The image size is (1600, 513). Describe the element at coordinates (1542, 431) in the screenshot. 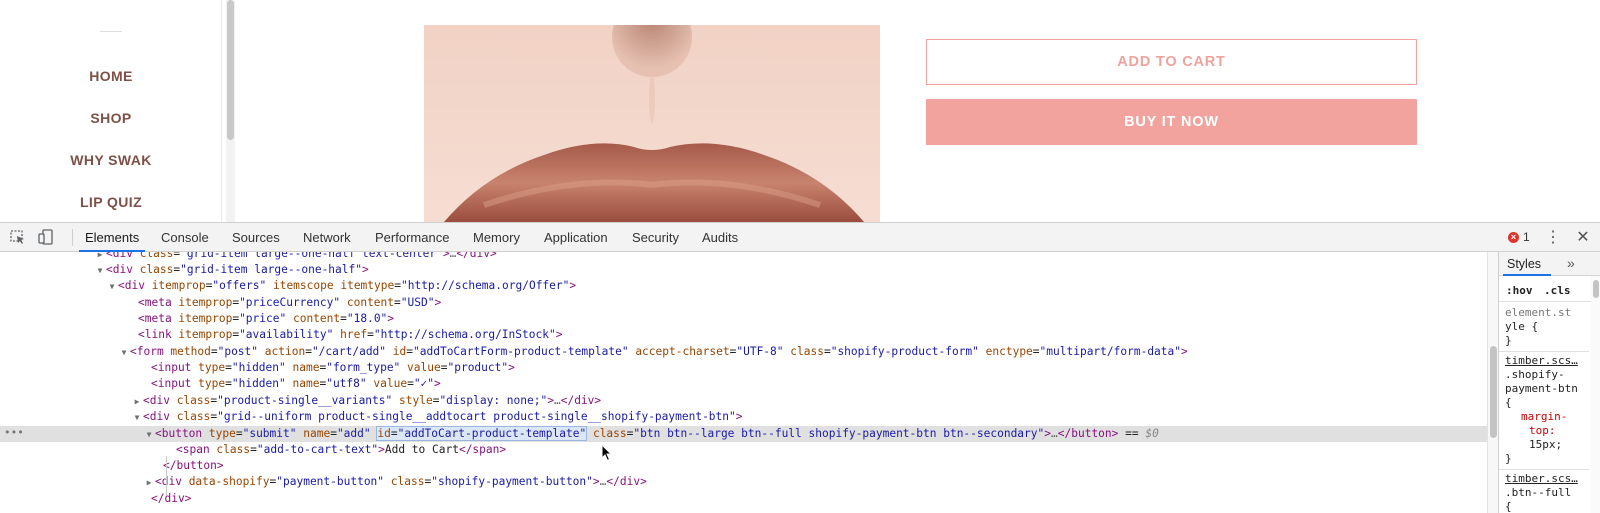

I see `css-property-name-cont: top:` at that location.